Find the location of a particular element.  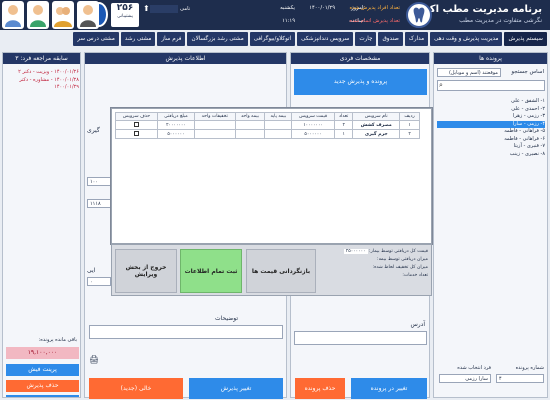

tab-headache: مشتی درس سر is located at coordinates (96, 39).